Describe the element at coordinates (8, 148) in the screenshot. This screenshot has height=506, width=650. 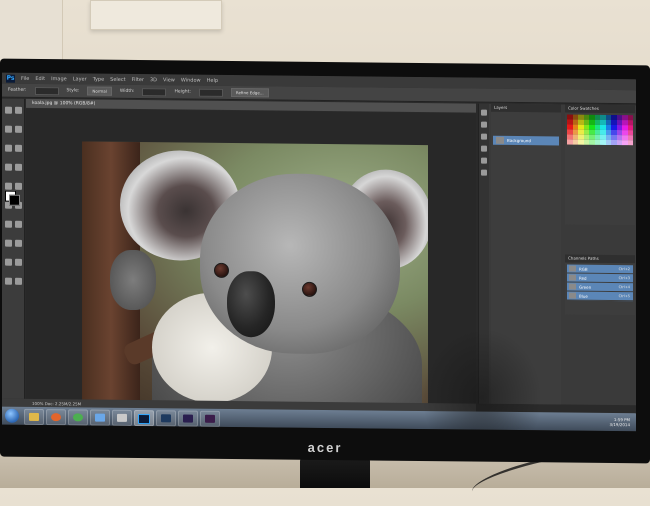
I see `crop-tool-icon` at that location.